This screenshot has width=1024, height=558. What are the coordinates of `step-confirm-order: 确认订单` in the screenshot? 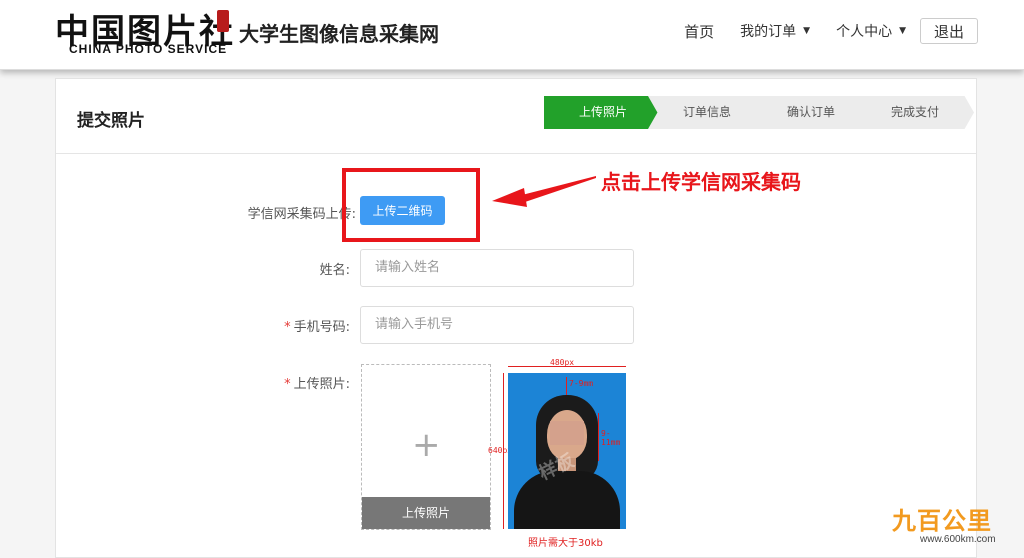 It's located at (811, 112).